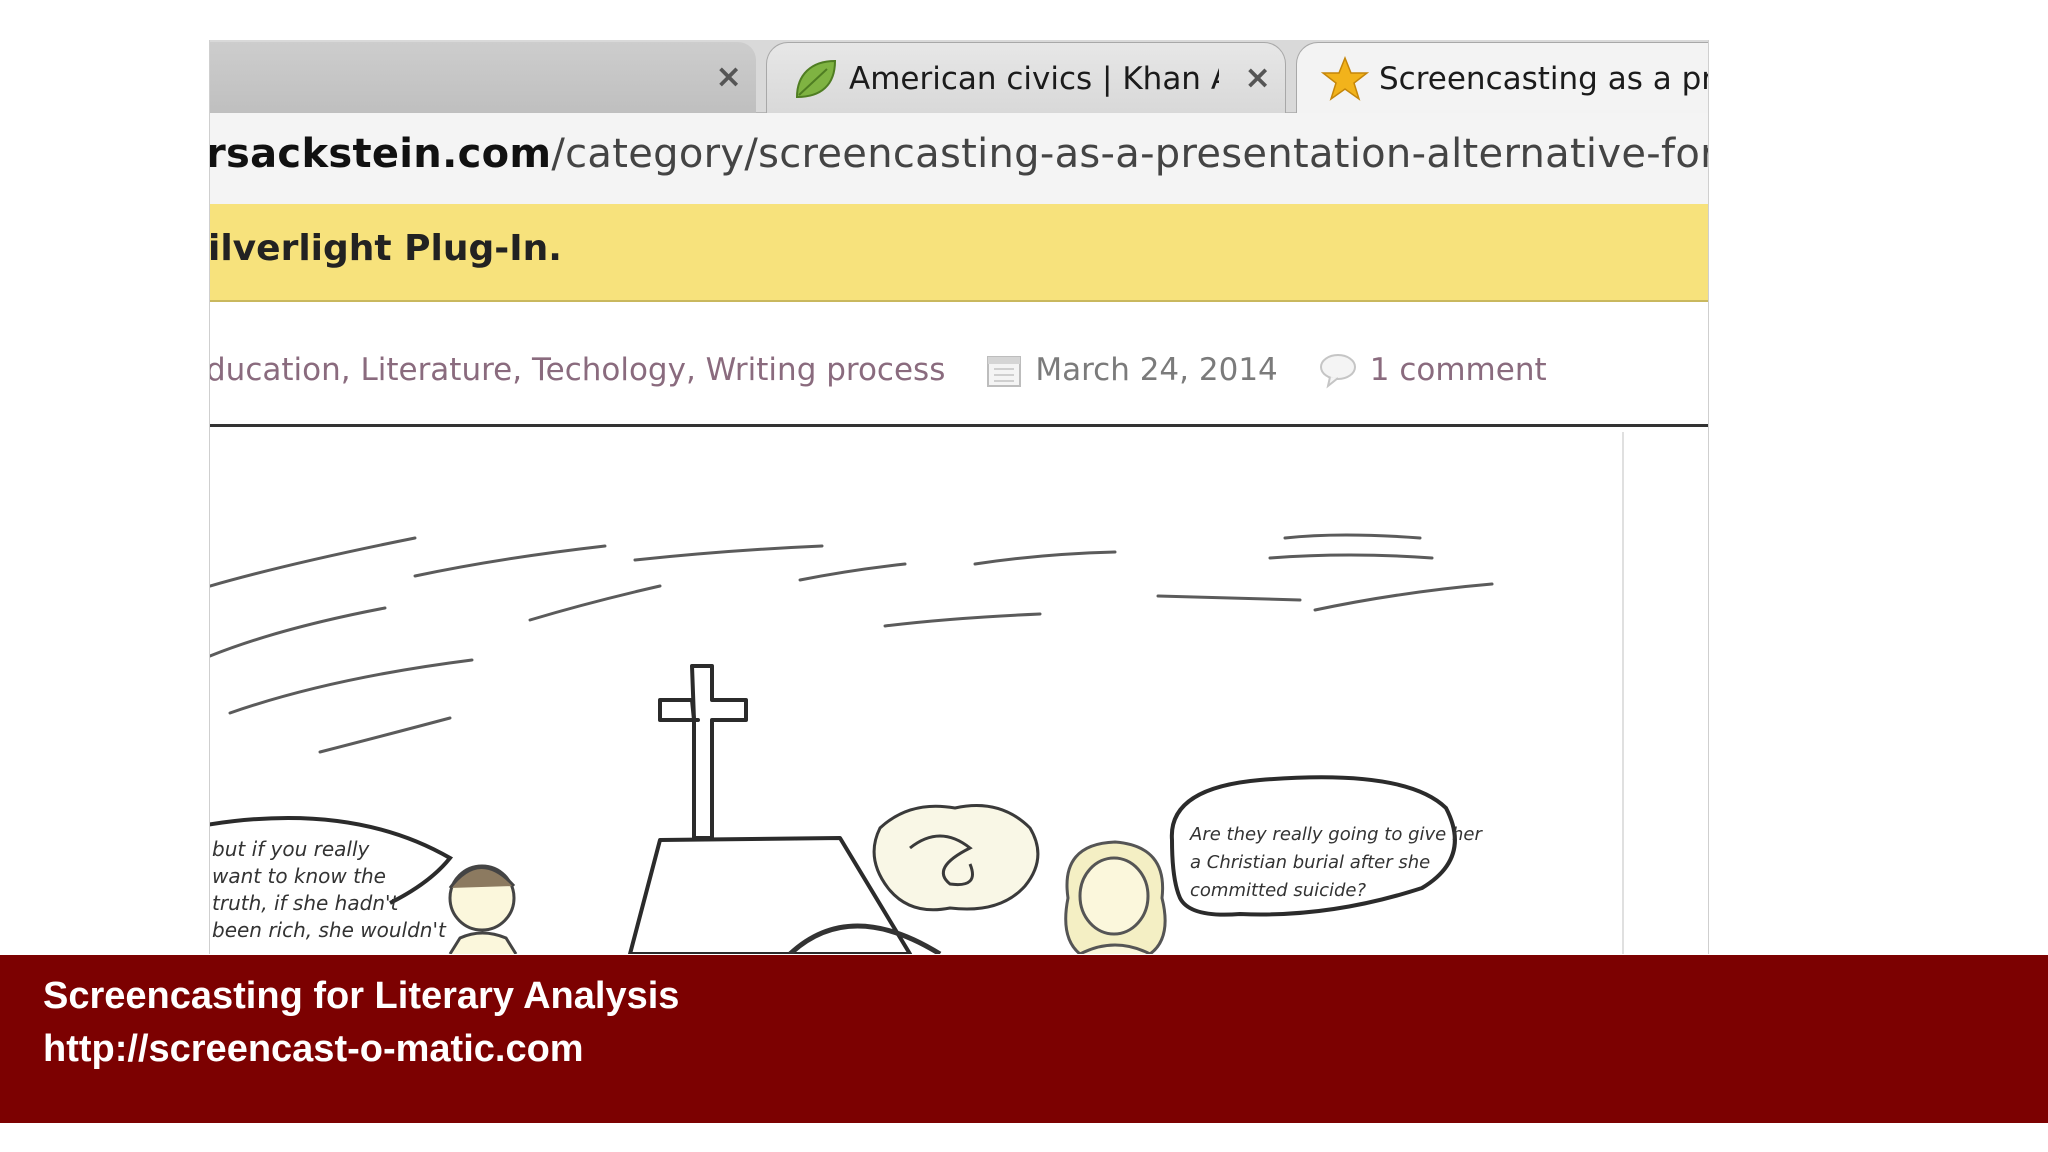 Image resolution: width=2048 pixels, height=1152 pixels. I want to click on tab-screencasting: Screencasting as a presentation ×, so click(1502, 78).